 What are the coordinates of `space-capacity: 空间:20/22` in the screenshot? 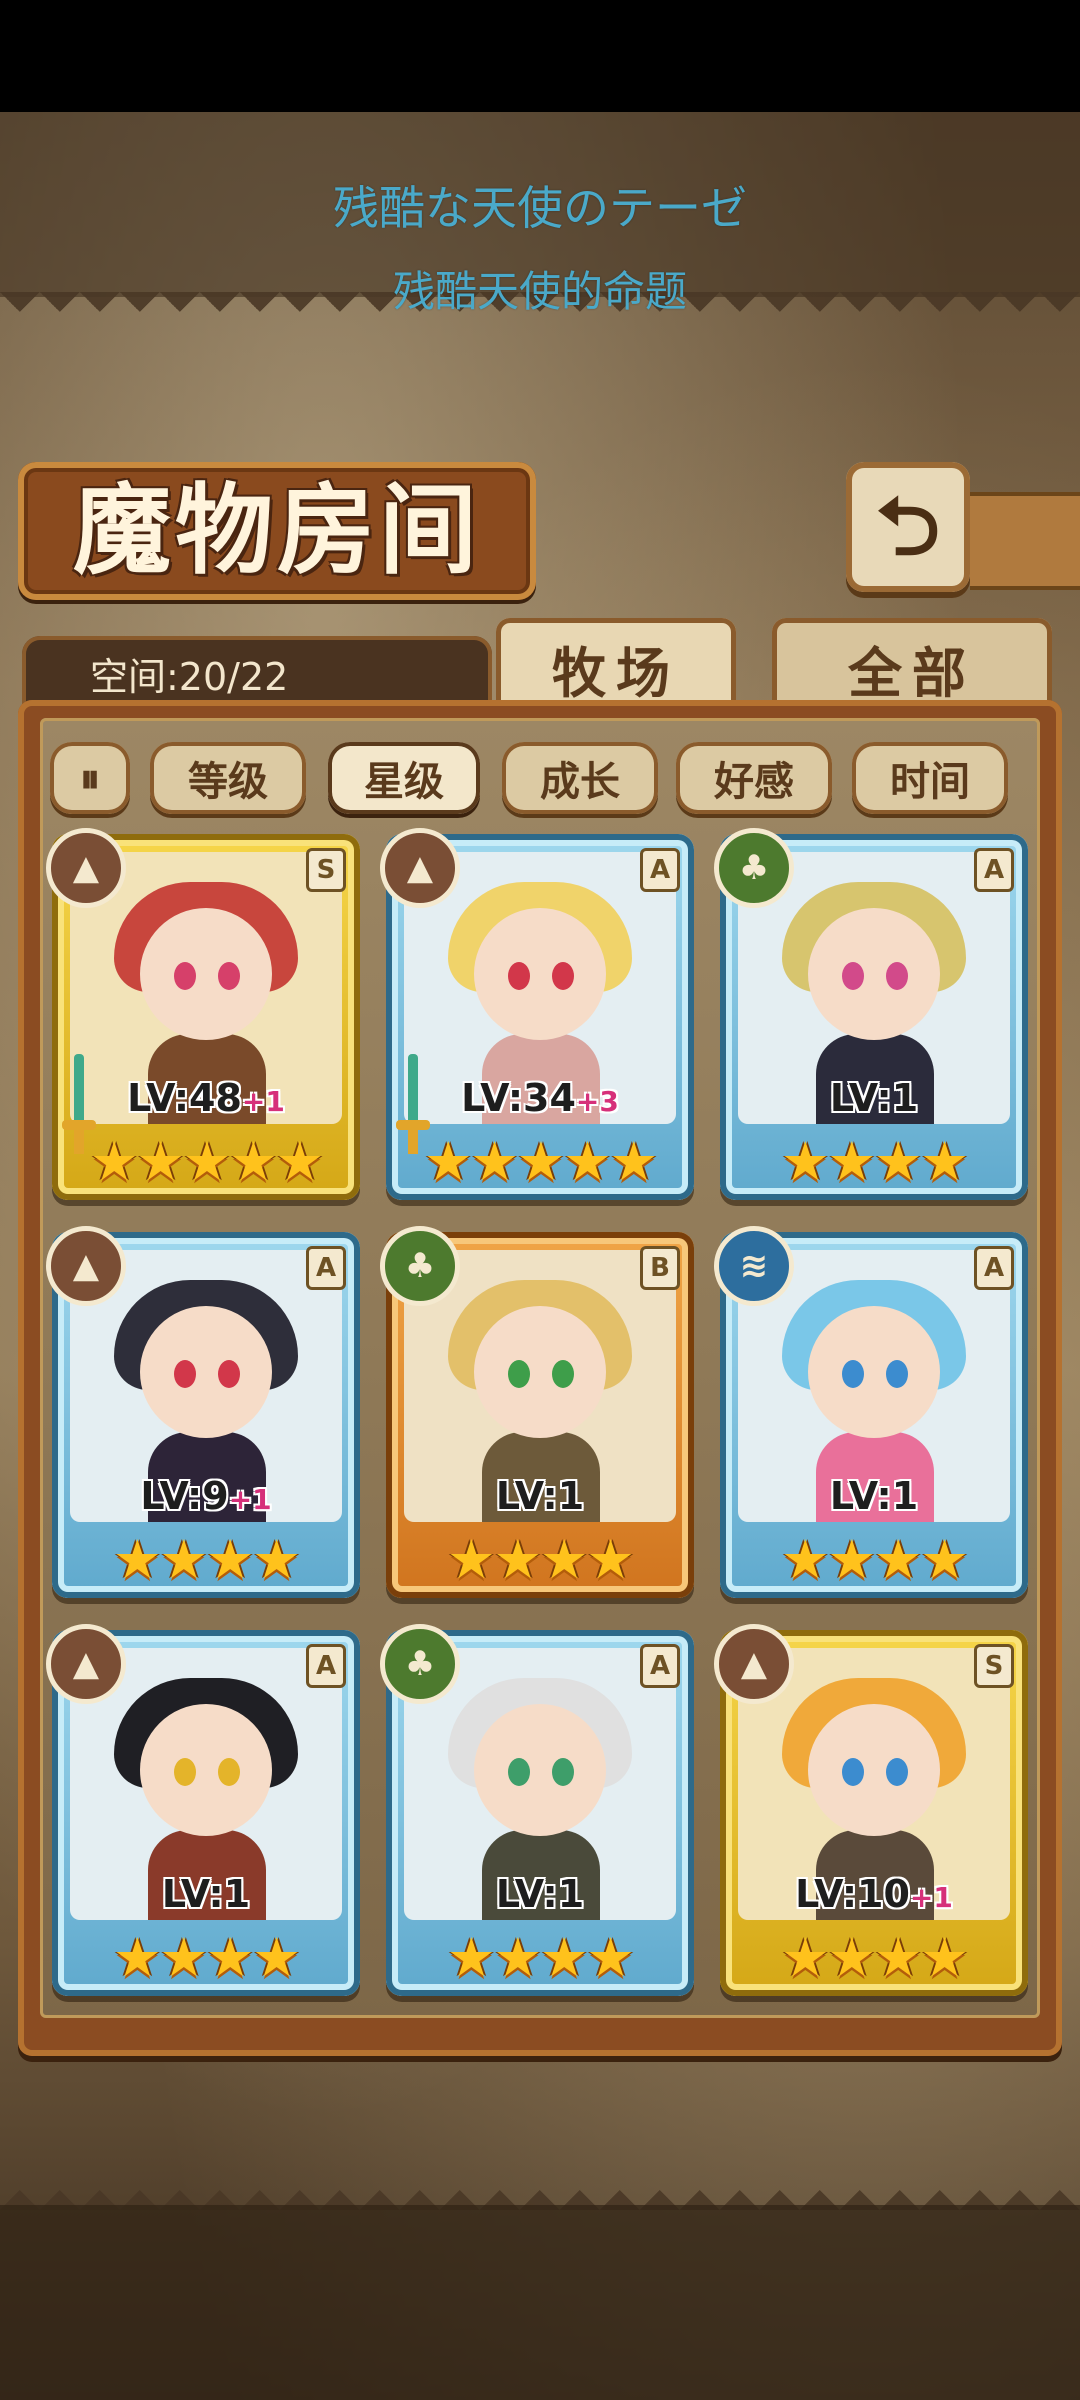 It's located at (189, 677).